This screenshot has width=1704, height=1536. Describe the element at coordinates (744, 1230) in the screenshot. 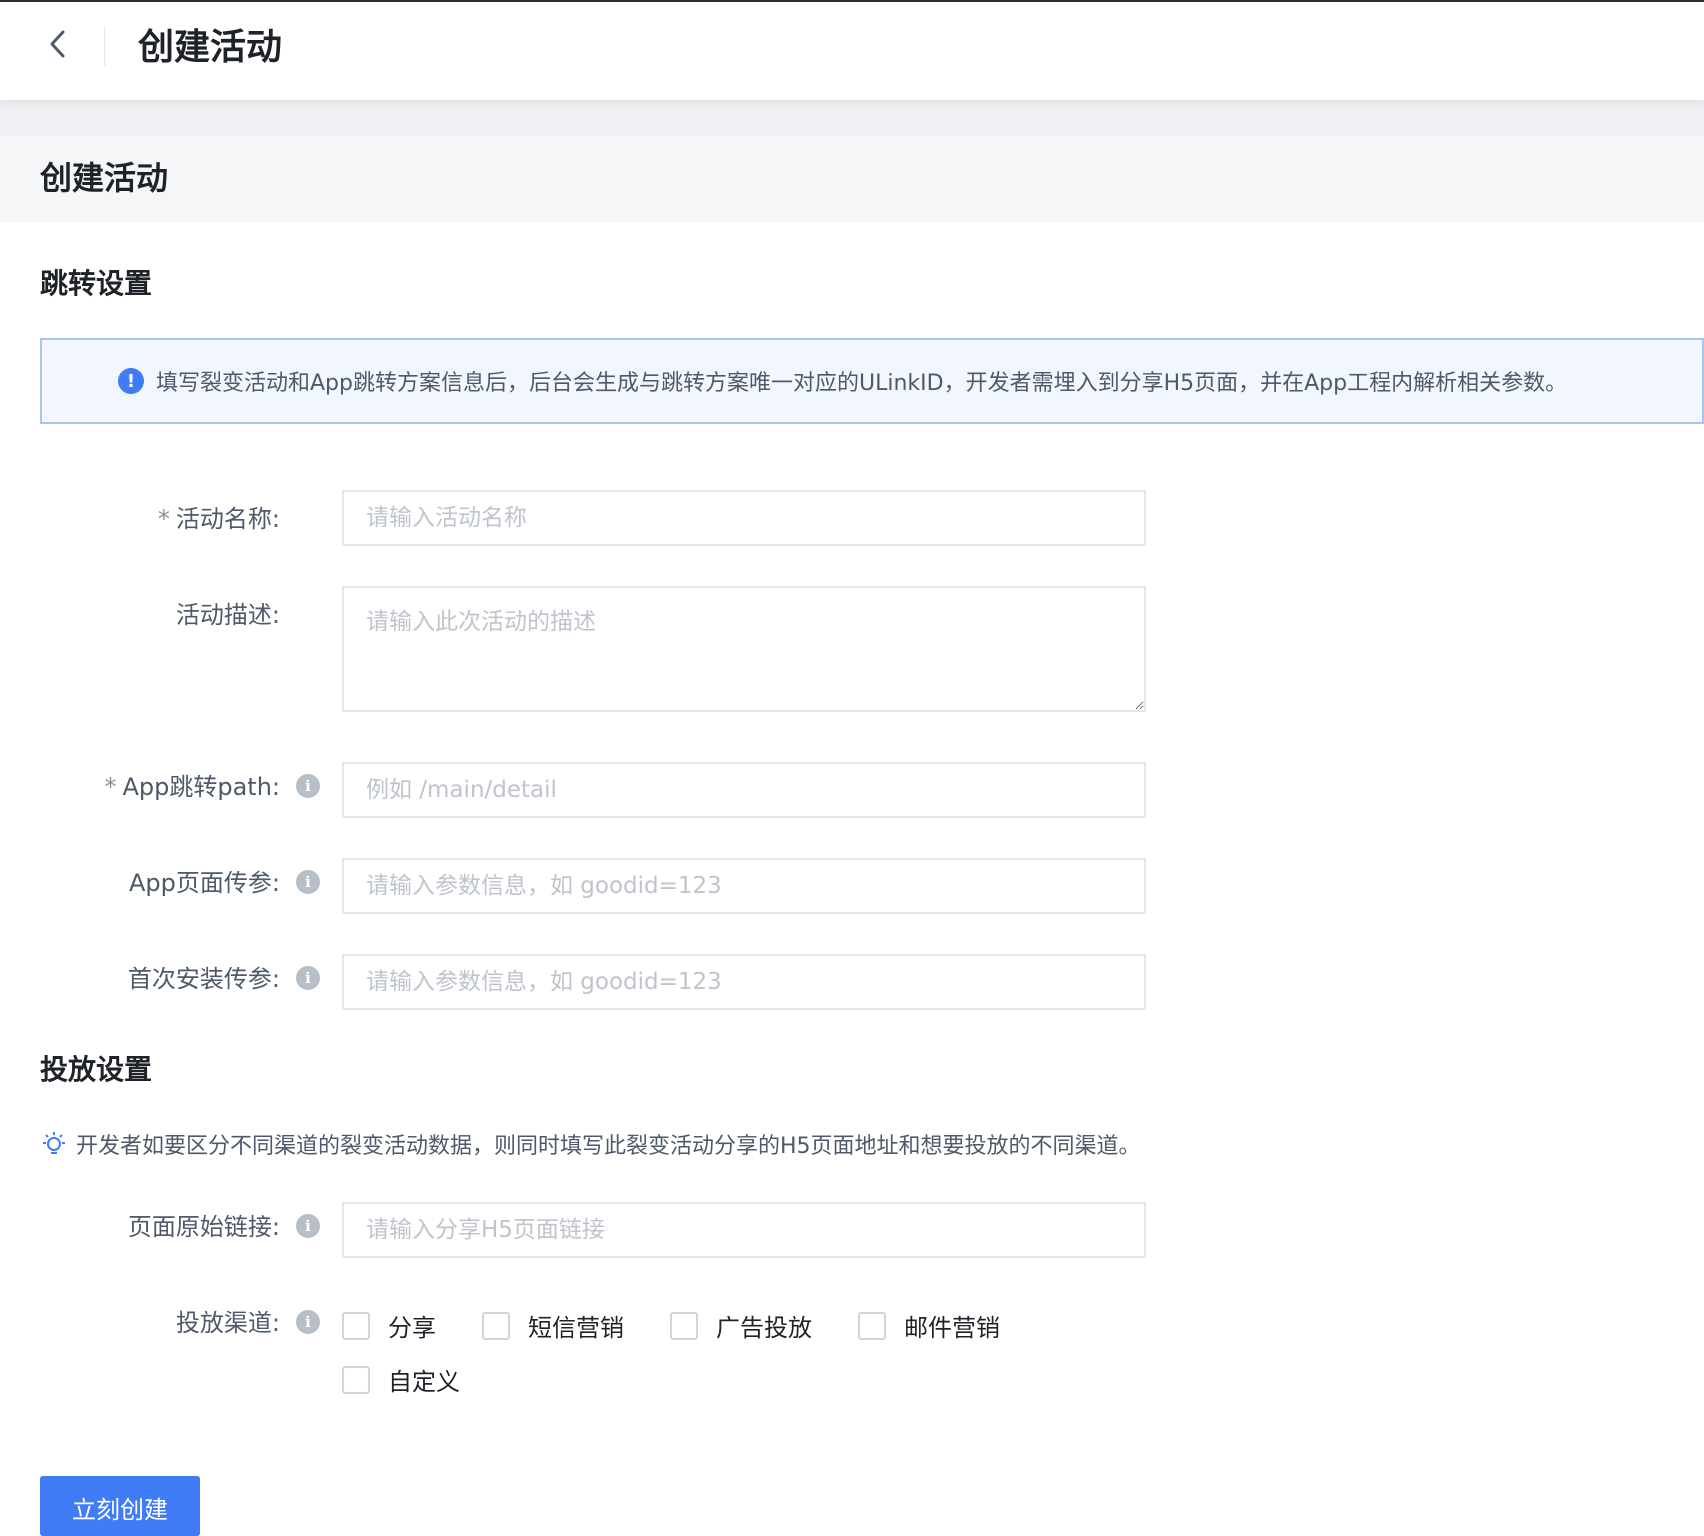

I see `page-link-input` at that location.